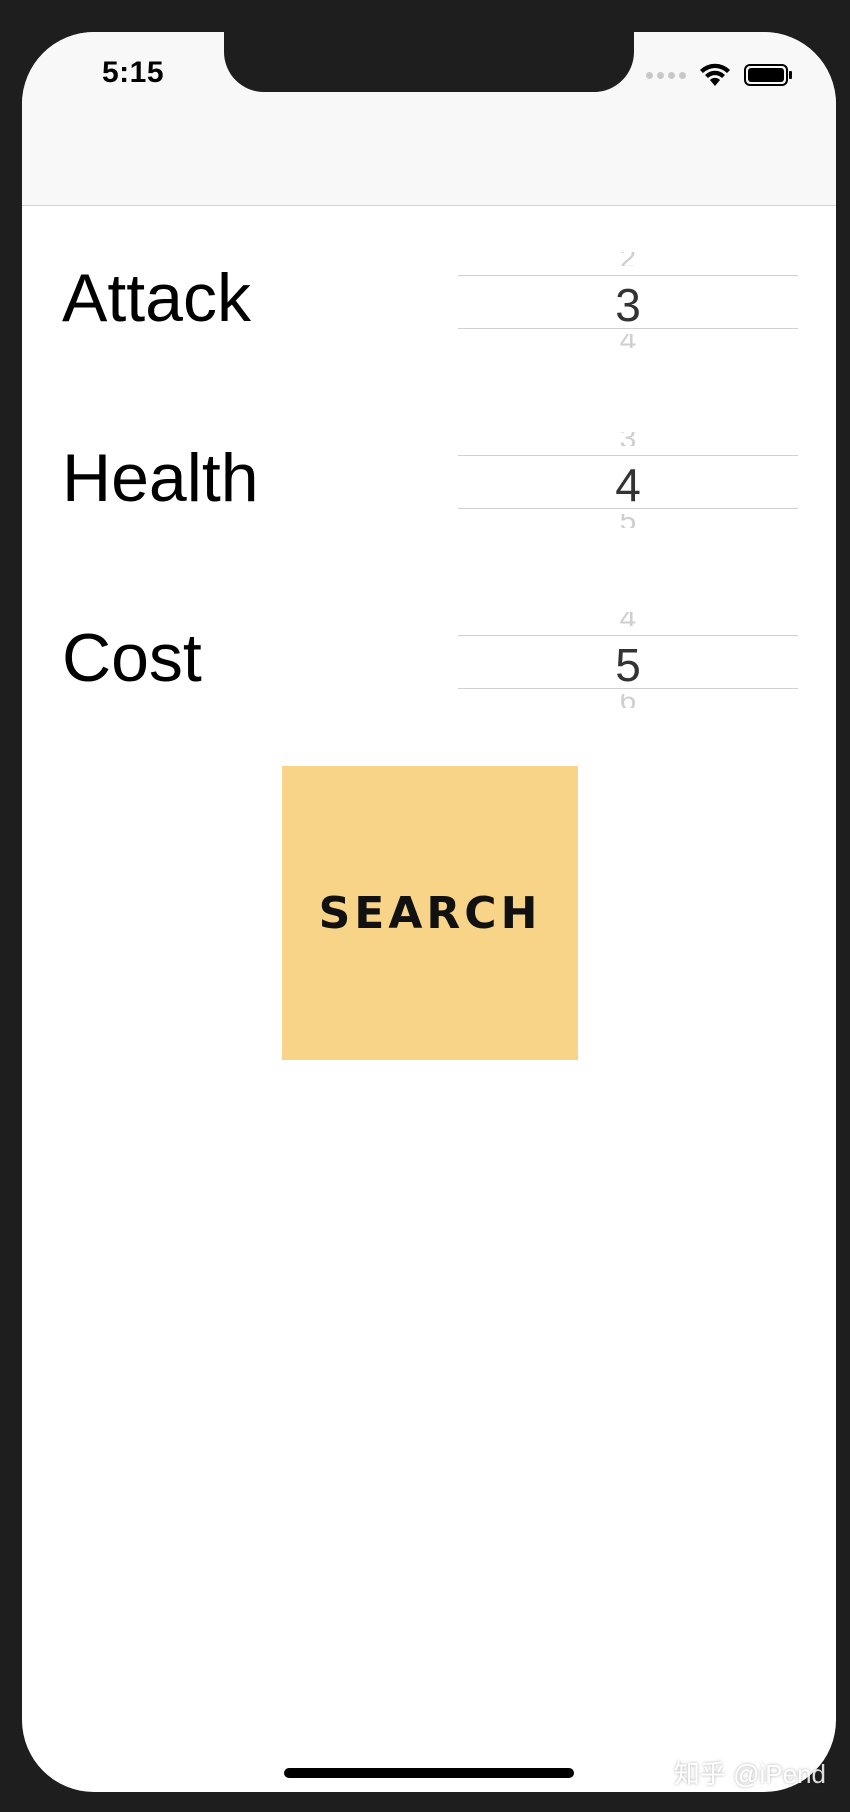 This screenshot has width=850, height=1812. Describe the element at coordinates (628, 619) in the screenshot. I see `picker-prev-value: 4` at that location.